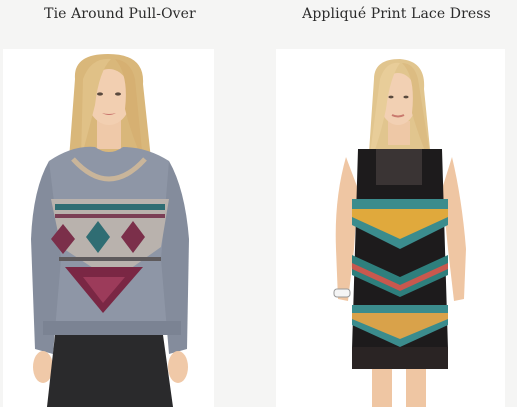 The image size is (517, 407). I want to click on product-title: Tie Around Pull-Over, so click(120, 14).